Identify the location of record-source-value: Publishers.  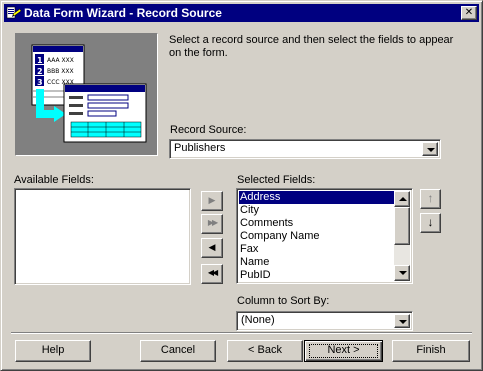
(200, 148).